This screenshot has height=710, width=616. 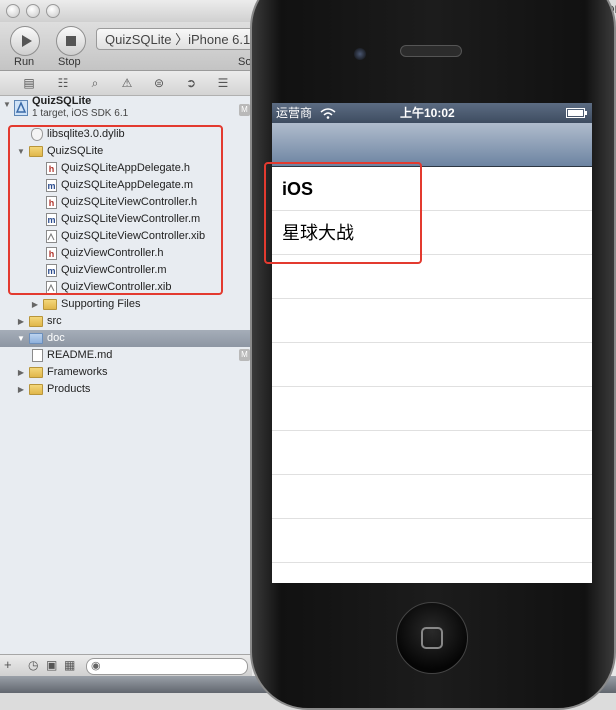 What do you see at coordinates (294, 113) in the screenshot?
I see `carrier-label: 运营商` at bounding box center [294, 113].